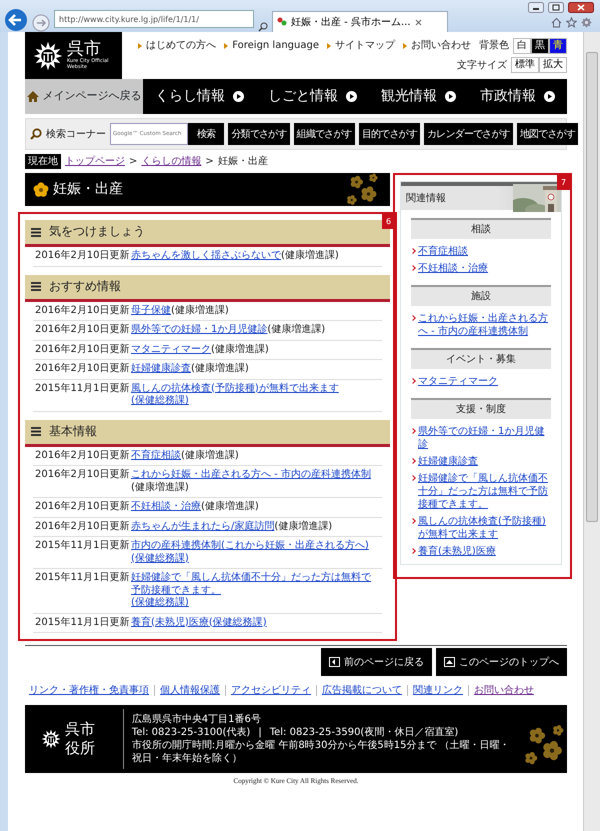 Image resolution: width=600 pixels, height=831 pixels. What do you see at coordinates (324, 134) in the screenshot?
I see `finder-button: 組織でさがす` at bounding box center [324, 134].